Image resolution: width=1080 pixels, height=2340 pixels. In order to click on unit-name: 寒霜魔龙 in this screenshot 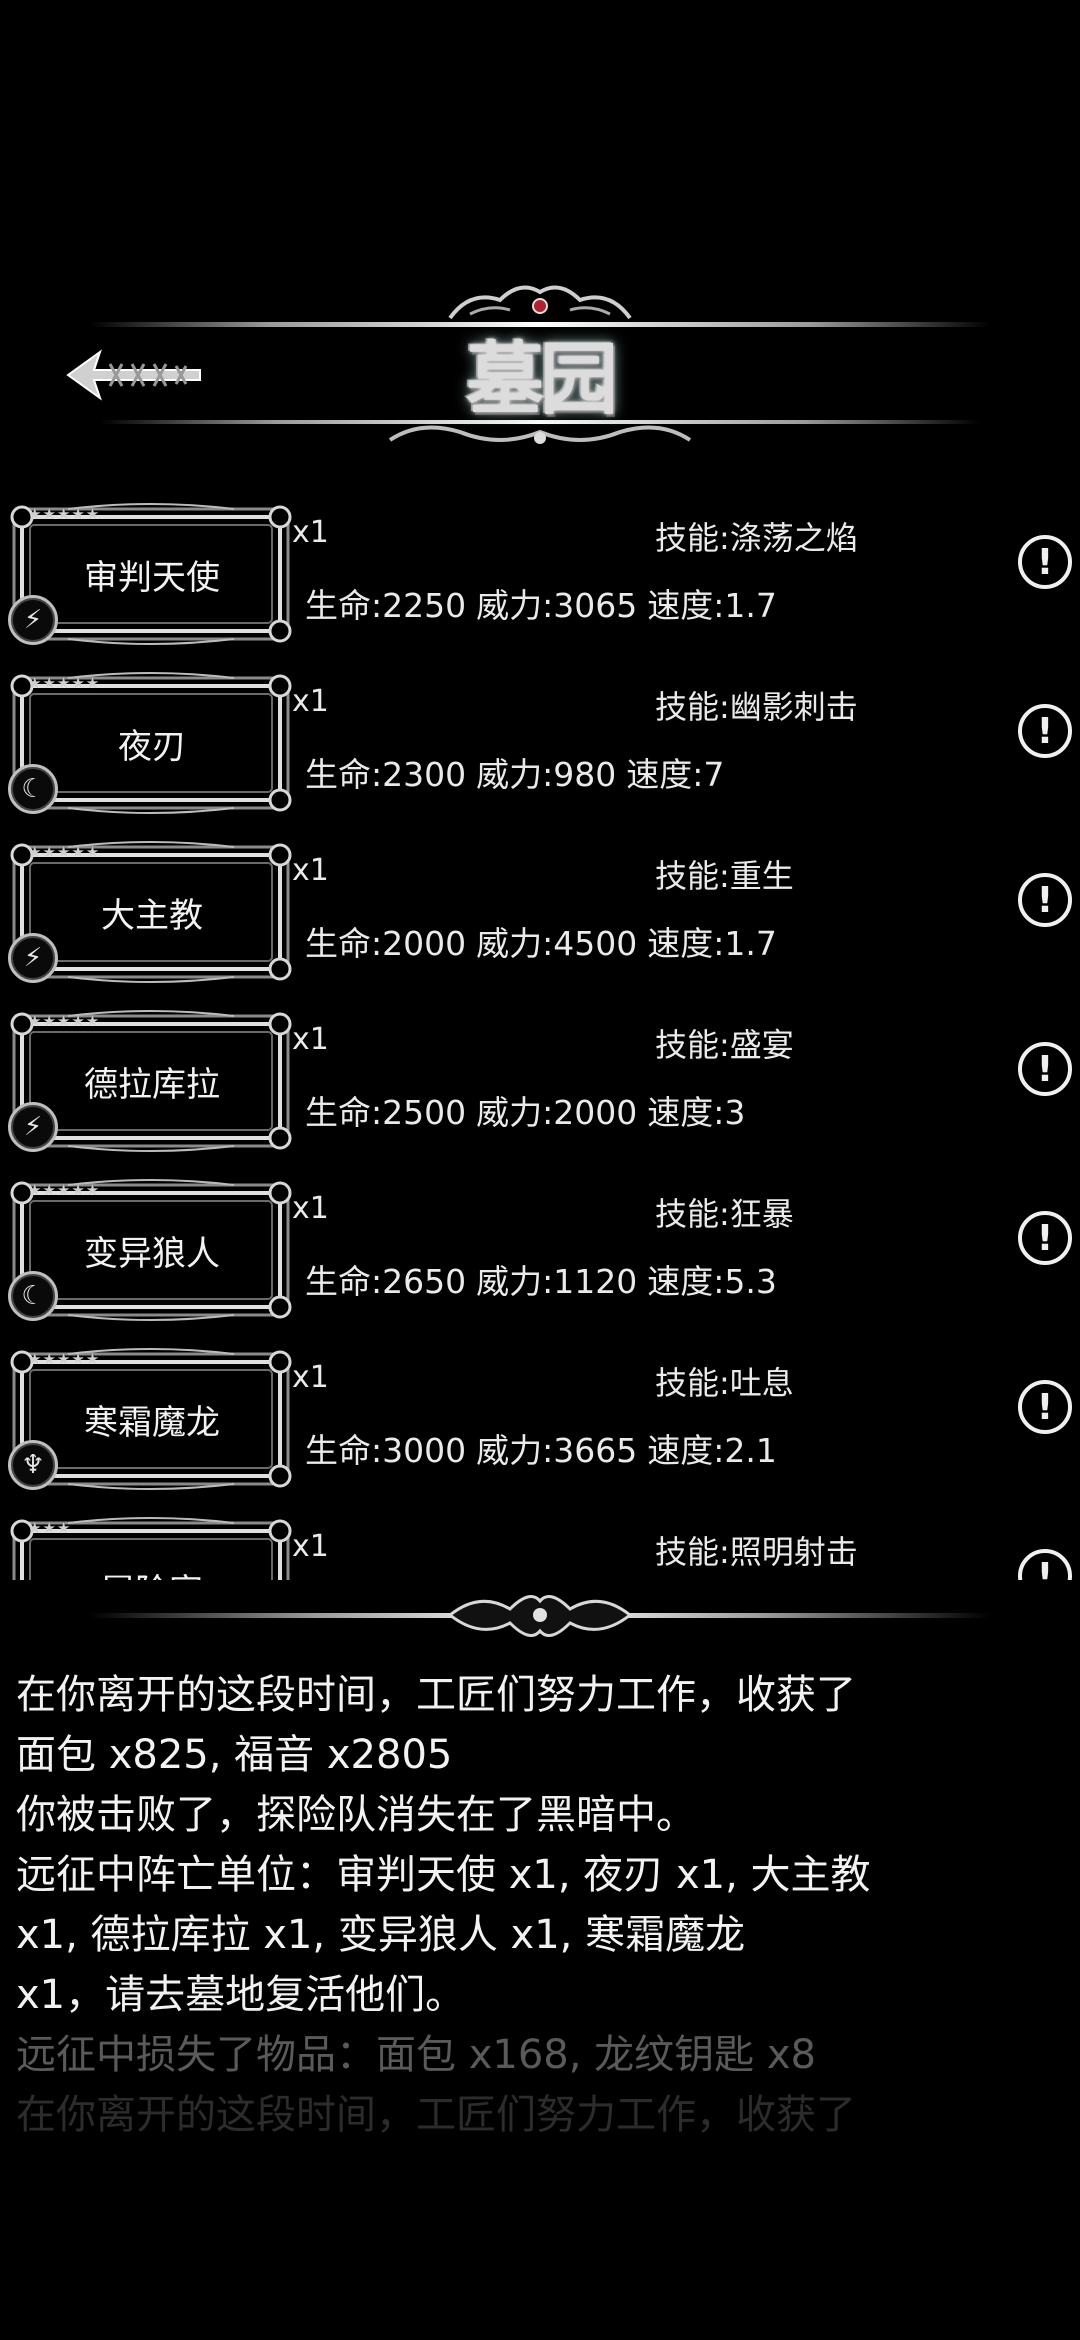, I will do `click(152, 1422)`.